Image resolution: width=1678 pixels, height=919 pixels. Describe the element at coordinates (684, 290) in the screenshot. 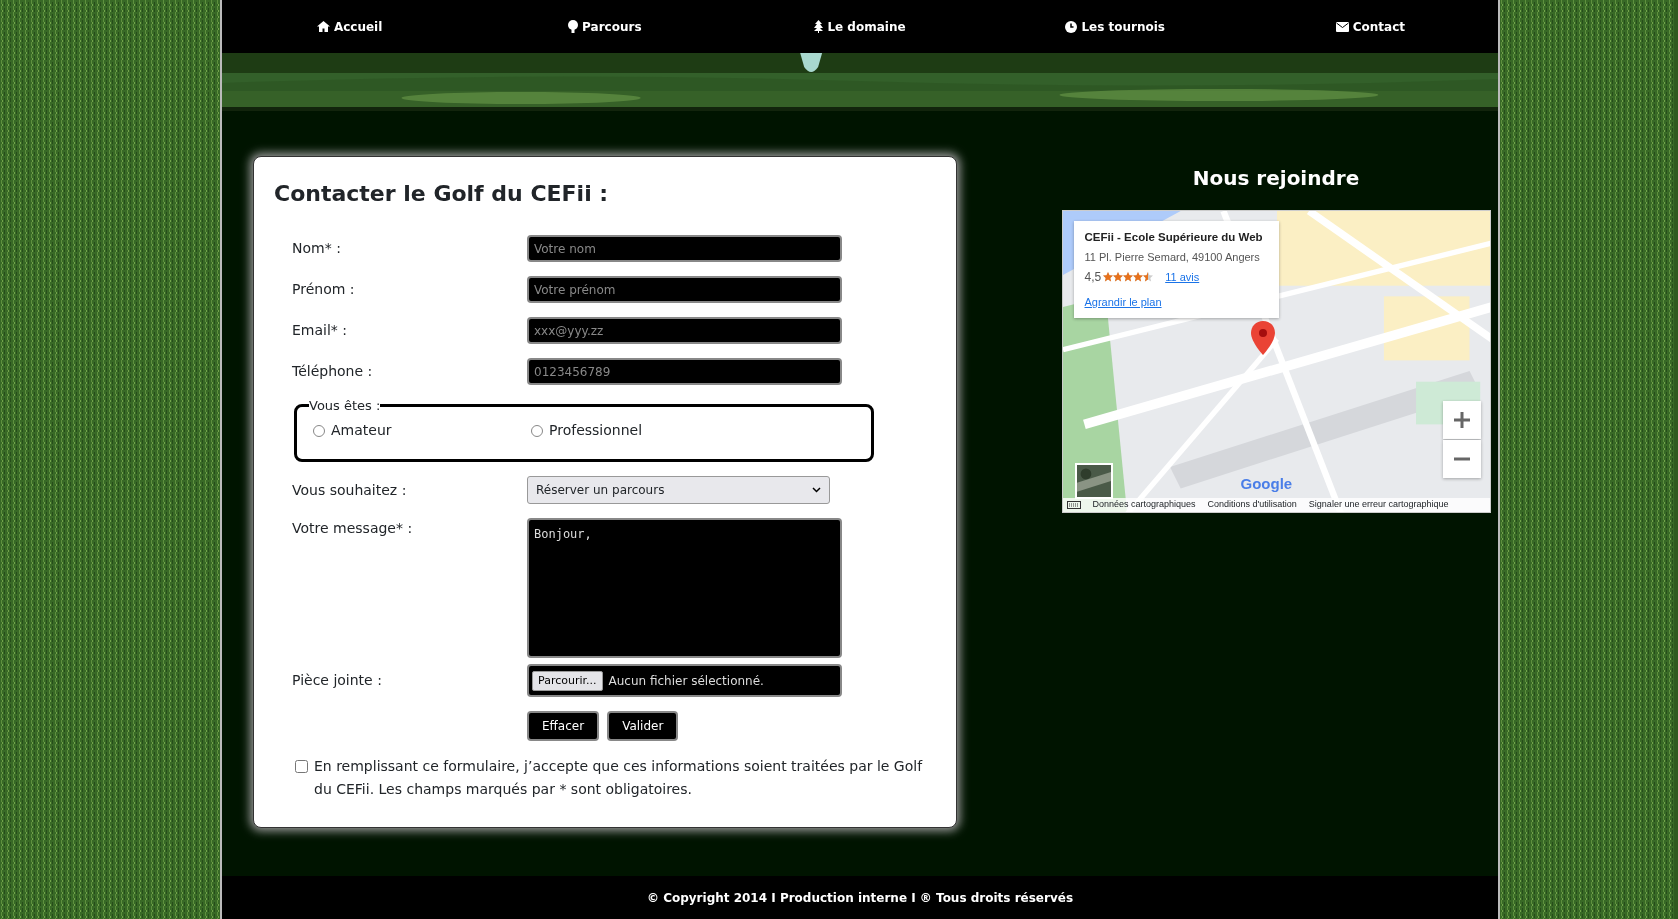

I see `input-field: Votre prénom` at that location.